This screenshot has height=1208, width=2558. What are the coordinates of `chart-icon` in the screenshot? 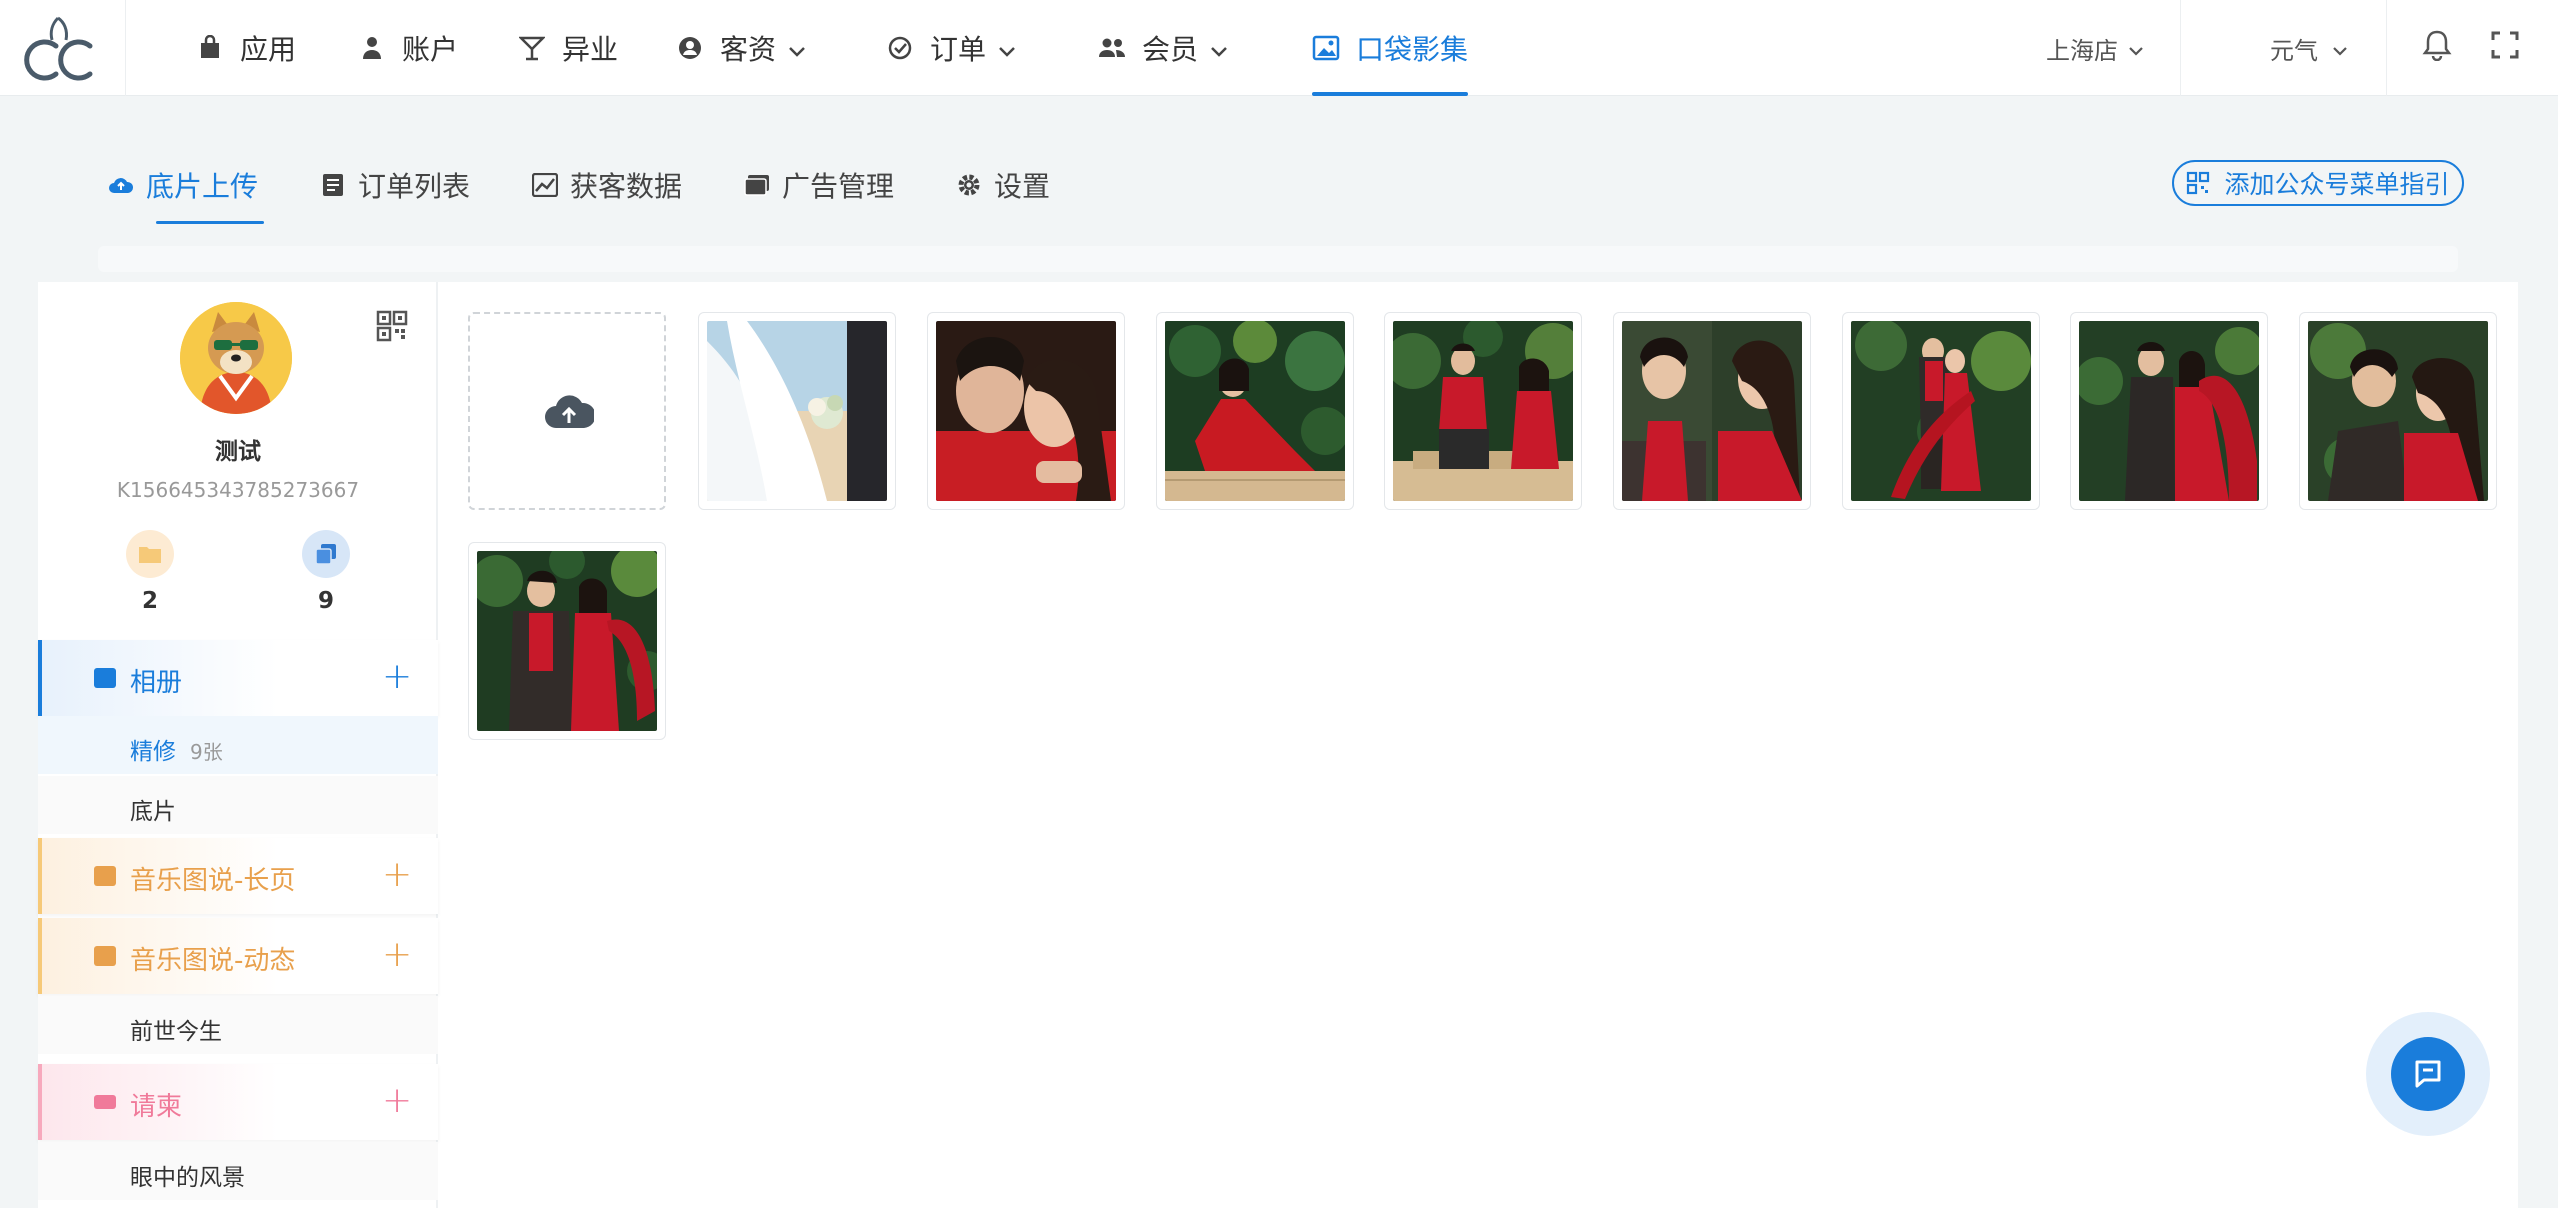 It's located at (545, 185).